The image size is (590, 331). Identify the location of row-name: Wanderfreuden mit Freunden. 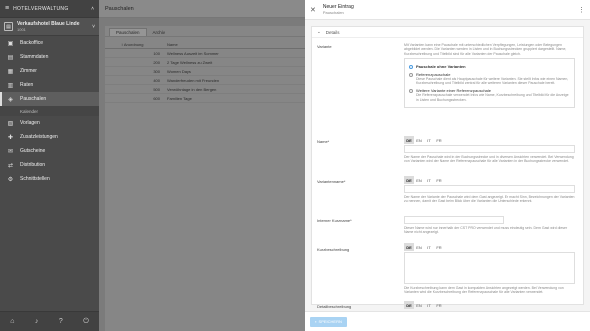
(235, 80).